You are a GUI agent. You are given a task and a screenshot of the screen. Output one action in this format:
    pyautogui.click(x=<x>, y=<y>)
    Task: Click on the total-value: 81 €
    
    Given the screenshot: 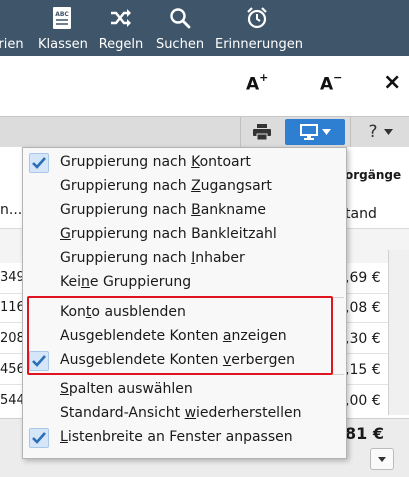 What is the action you would take?
    pyautogui.click(x=364, y=433)
    